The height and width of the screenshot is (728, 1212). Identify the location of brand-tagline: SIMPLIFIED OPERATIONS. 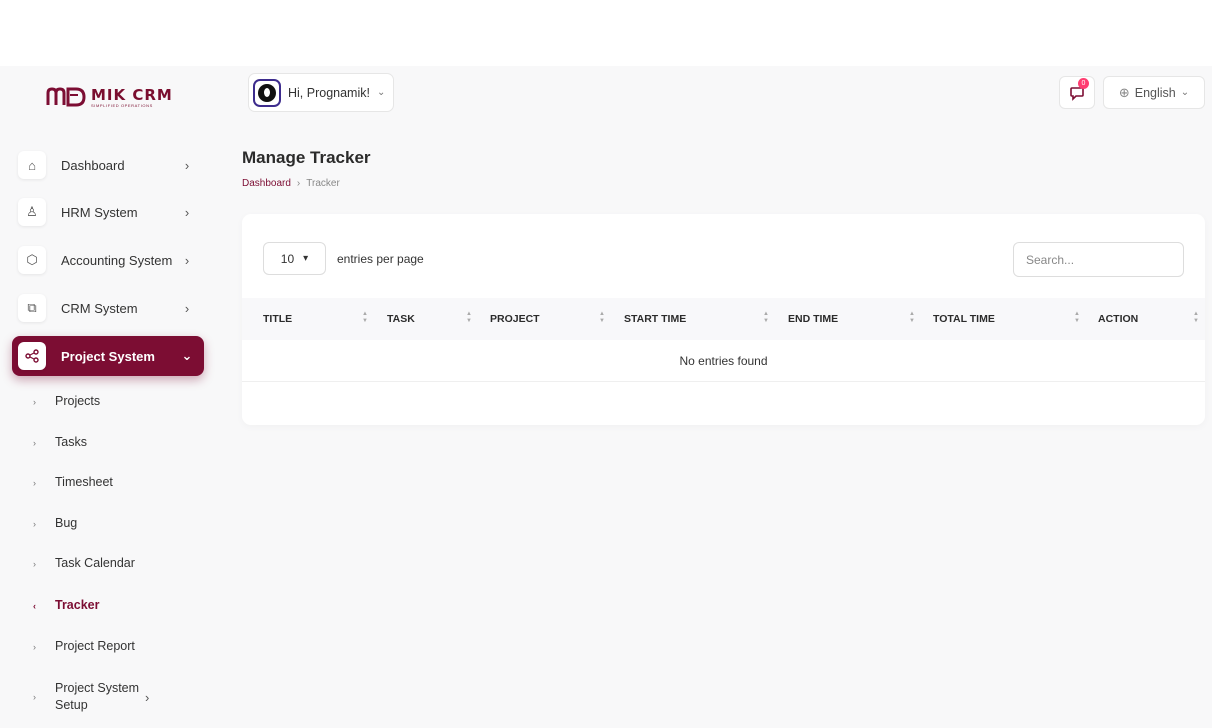
(122, 105).